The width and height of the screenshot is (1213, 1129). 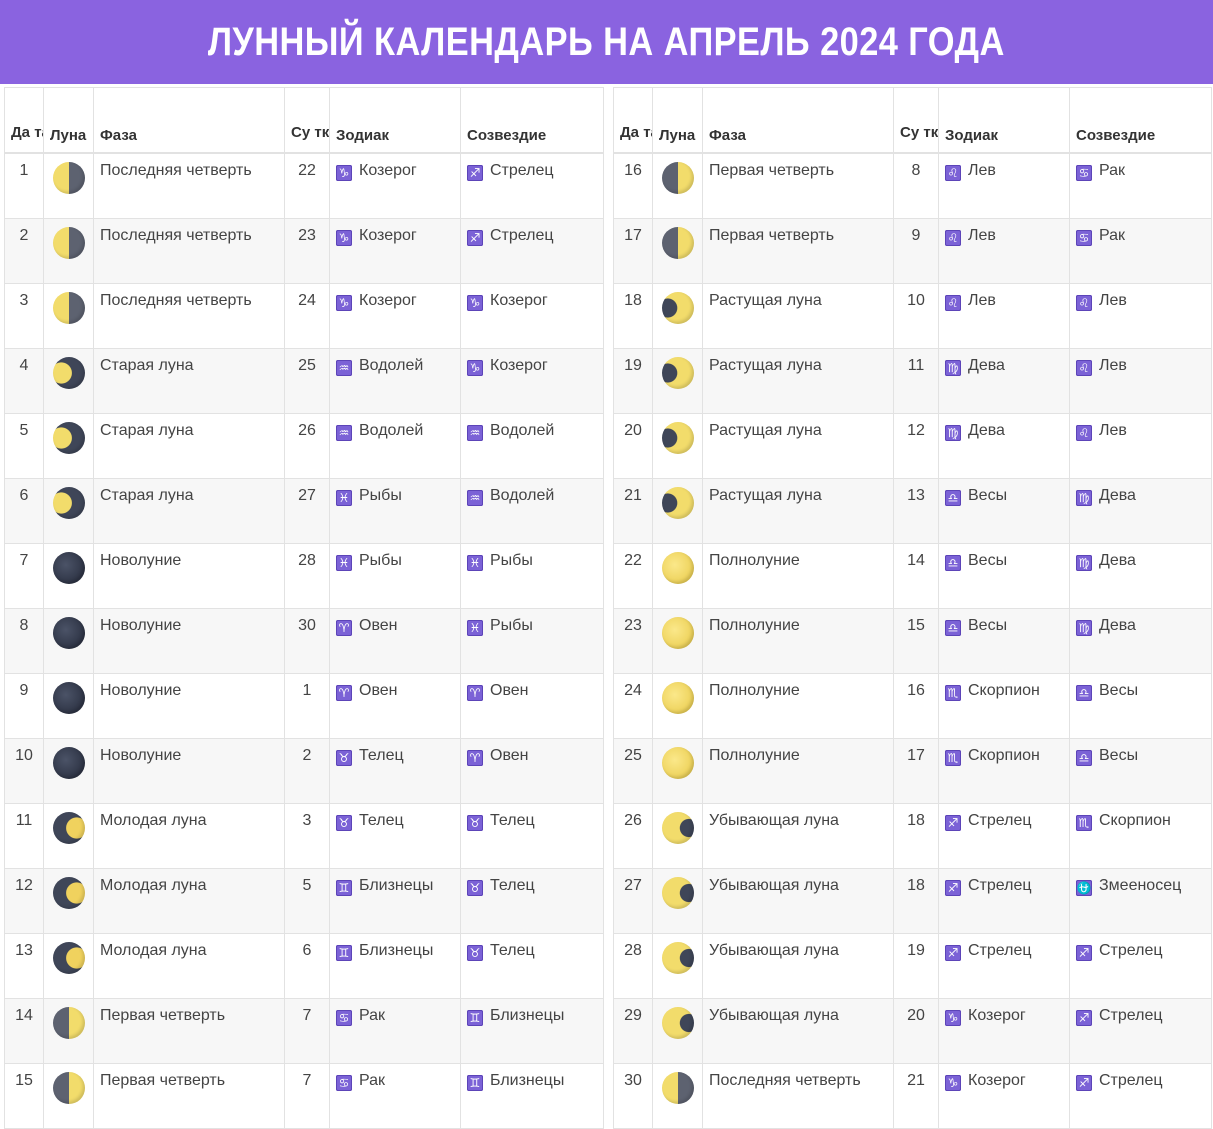 What do you see at coordinates (68, 120) in the screenshot?
I see `header-moon: Луна` at bounding box center [68, 120].